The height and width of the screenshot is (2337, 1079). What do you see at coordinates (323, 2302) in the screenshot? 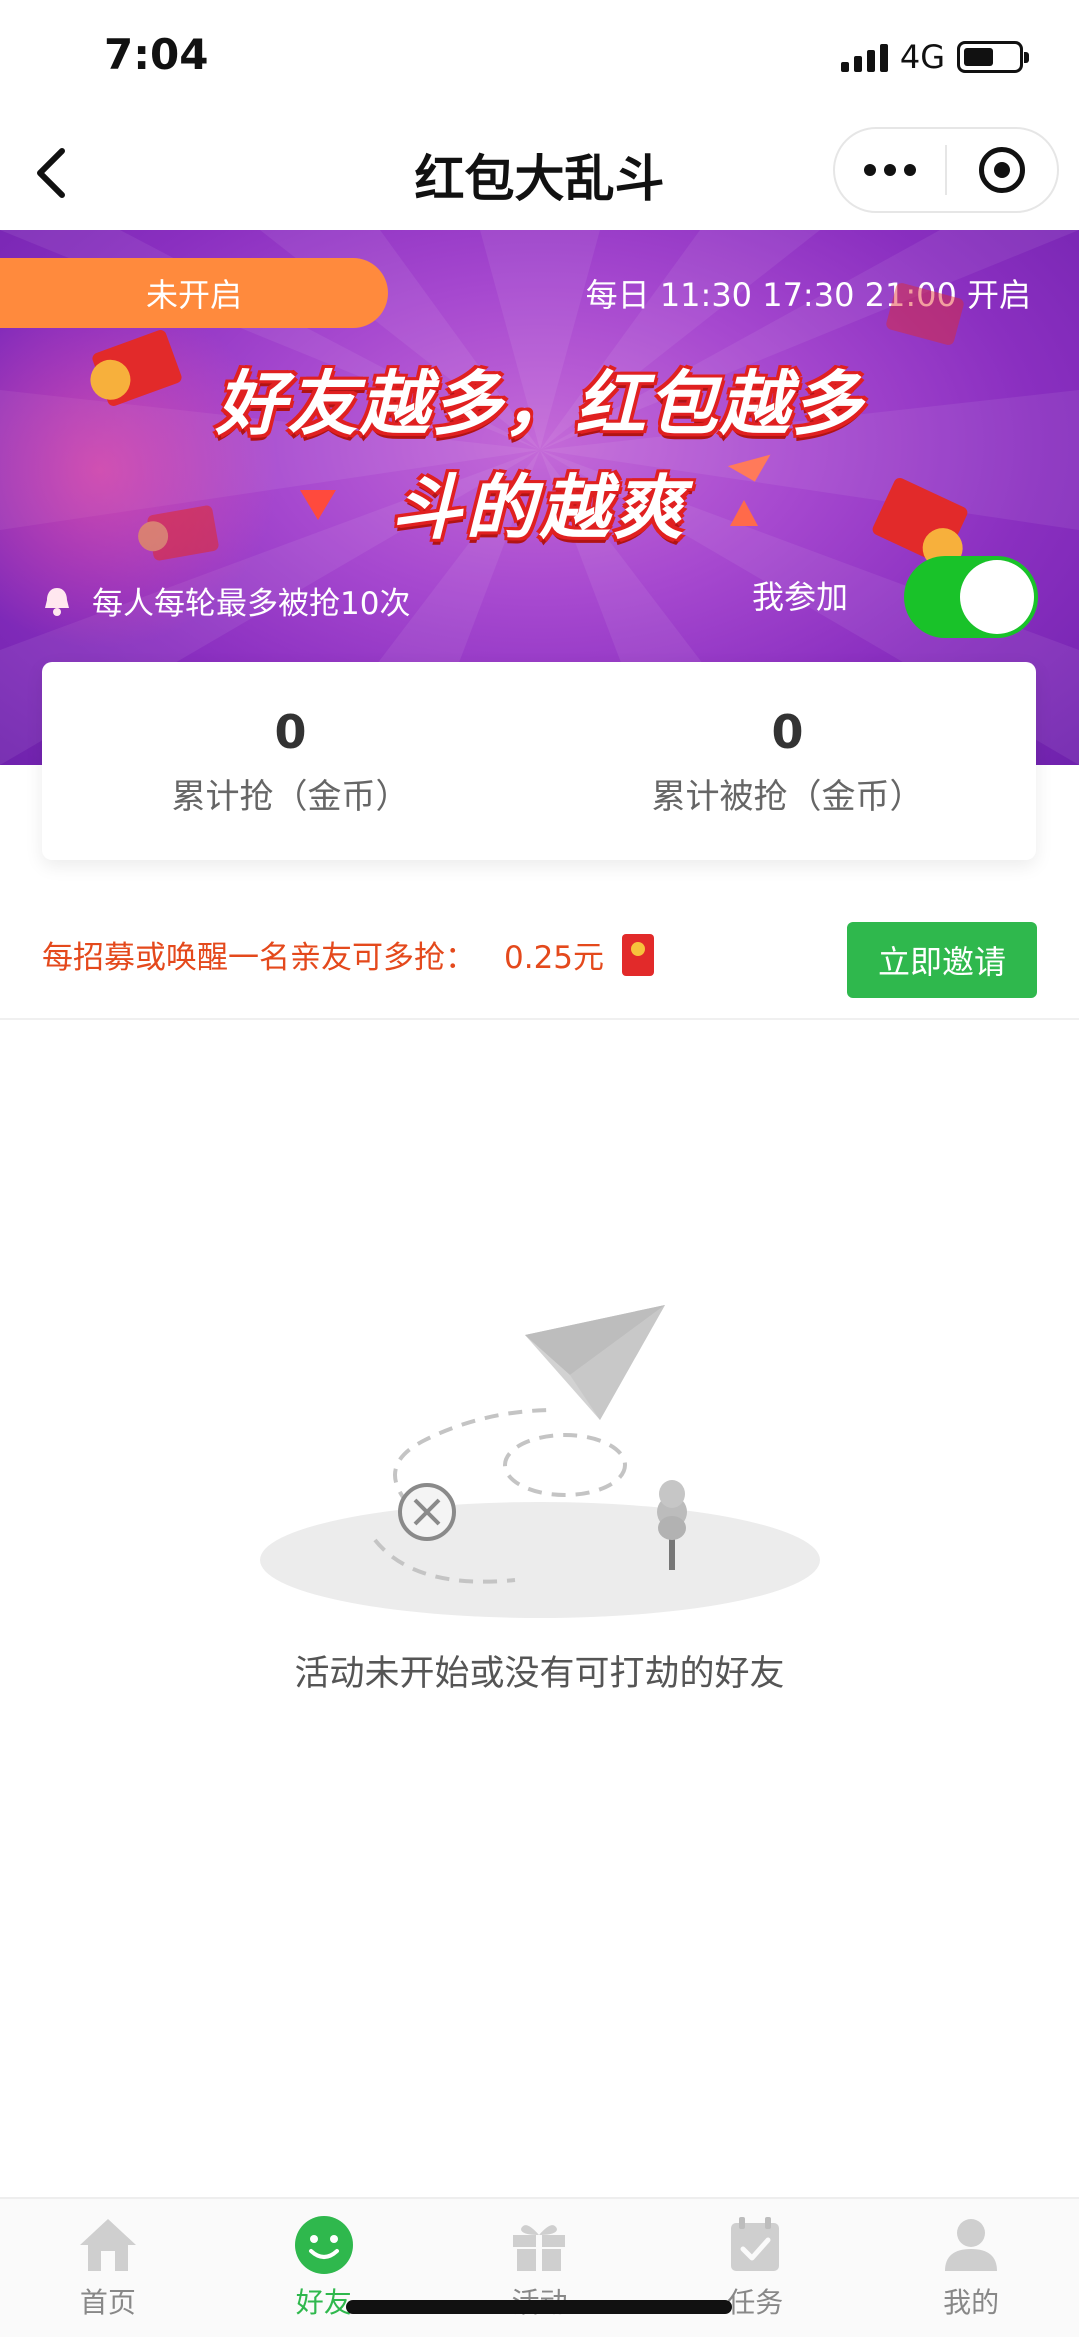
I see `tab-friends-label: 好友` at bounding box center [323, 2302].